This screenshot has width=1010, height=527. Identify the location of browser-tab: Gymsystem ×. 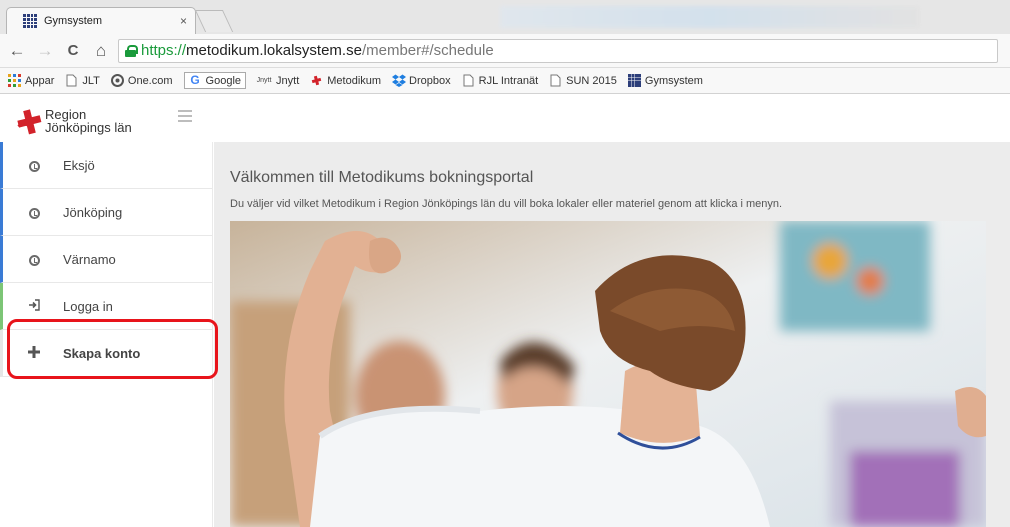
(101, 20).